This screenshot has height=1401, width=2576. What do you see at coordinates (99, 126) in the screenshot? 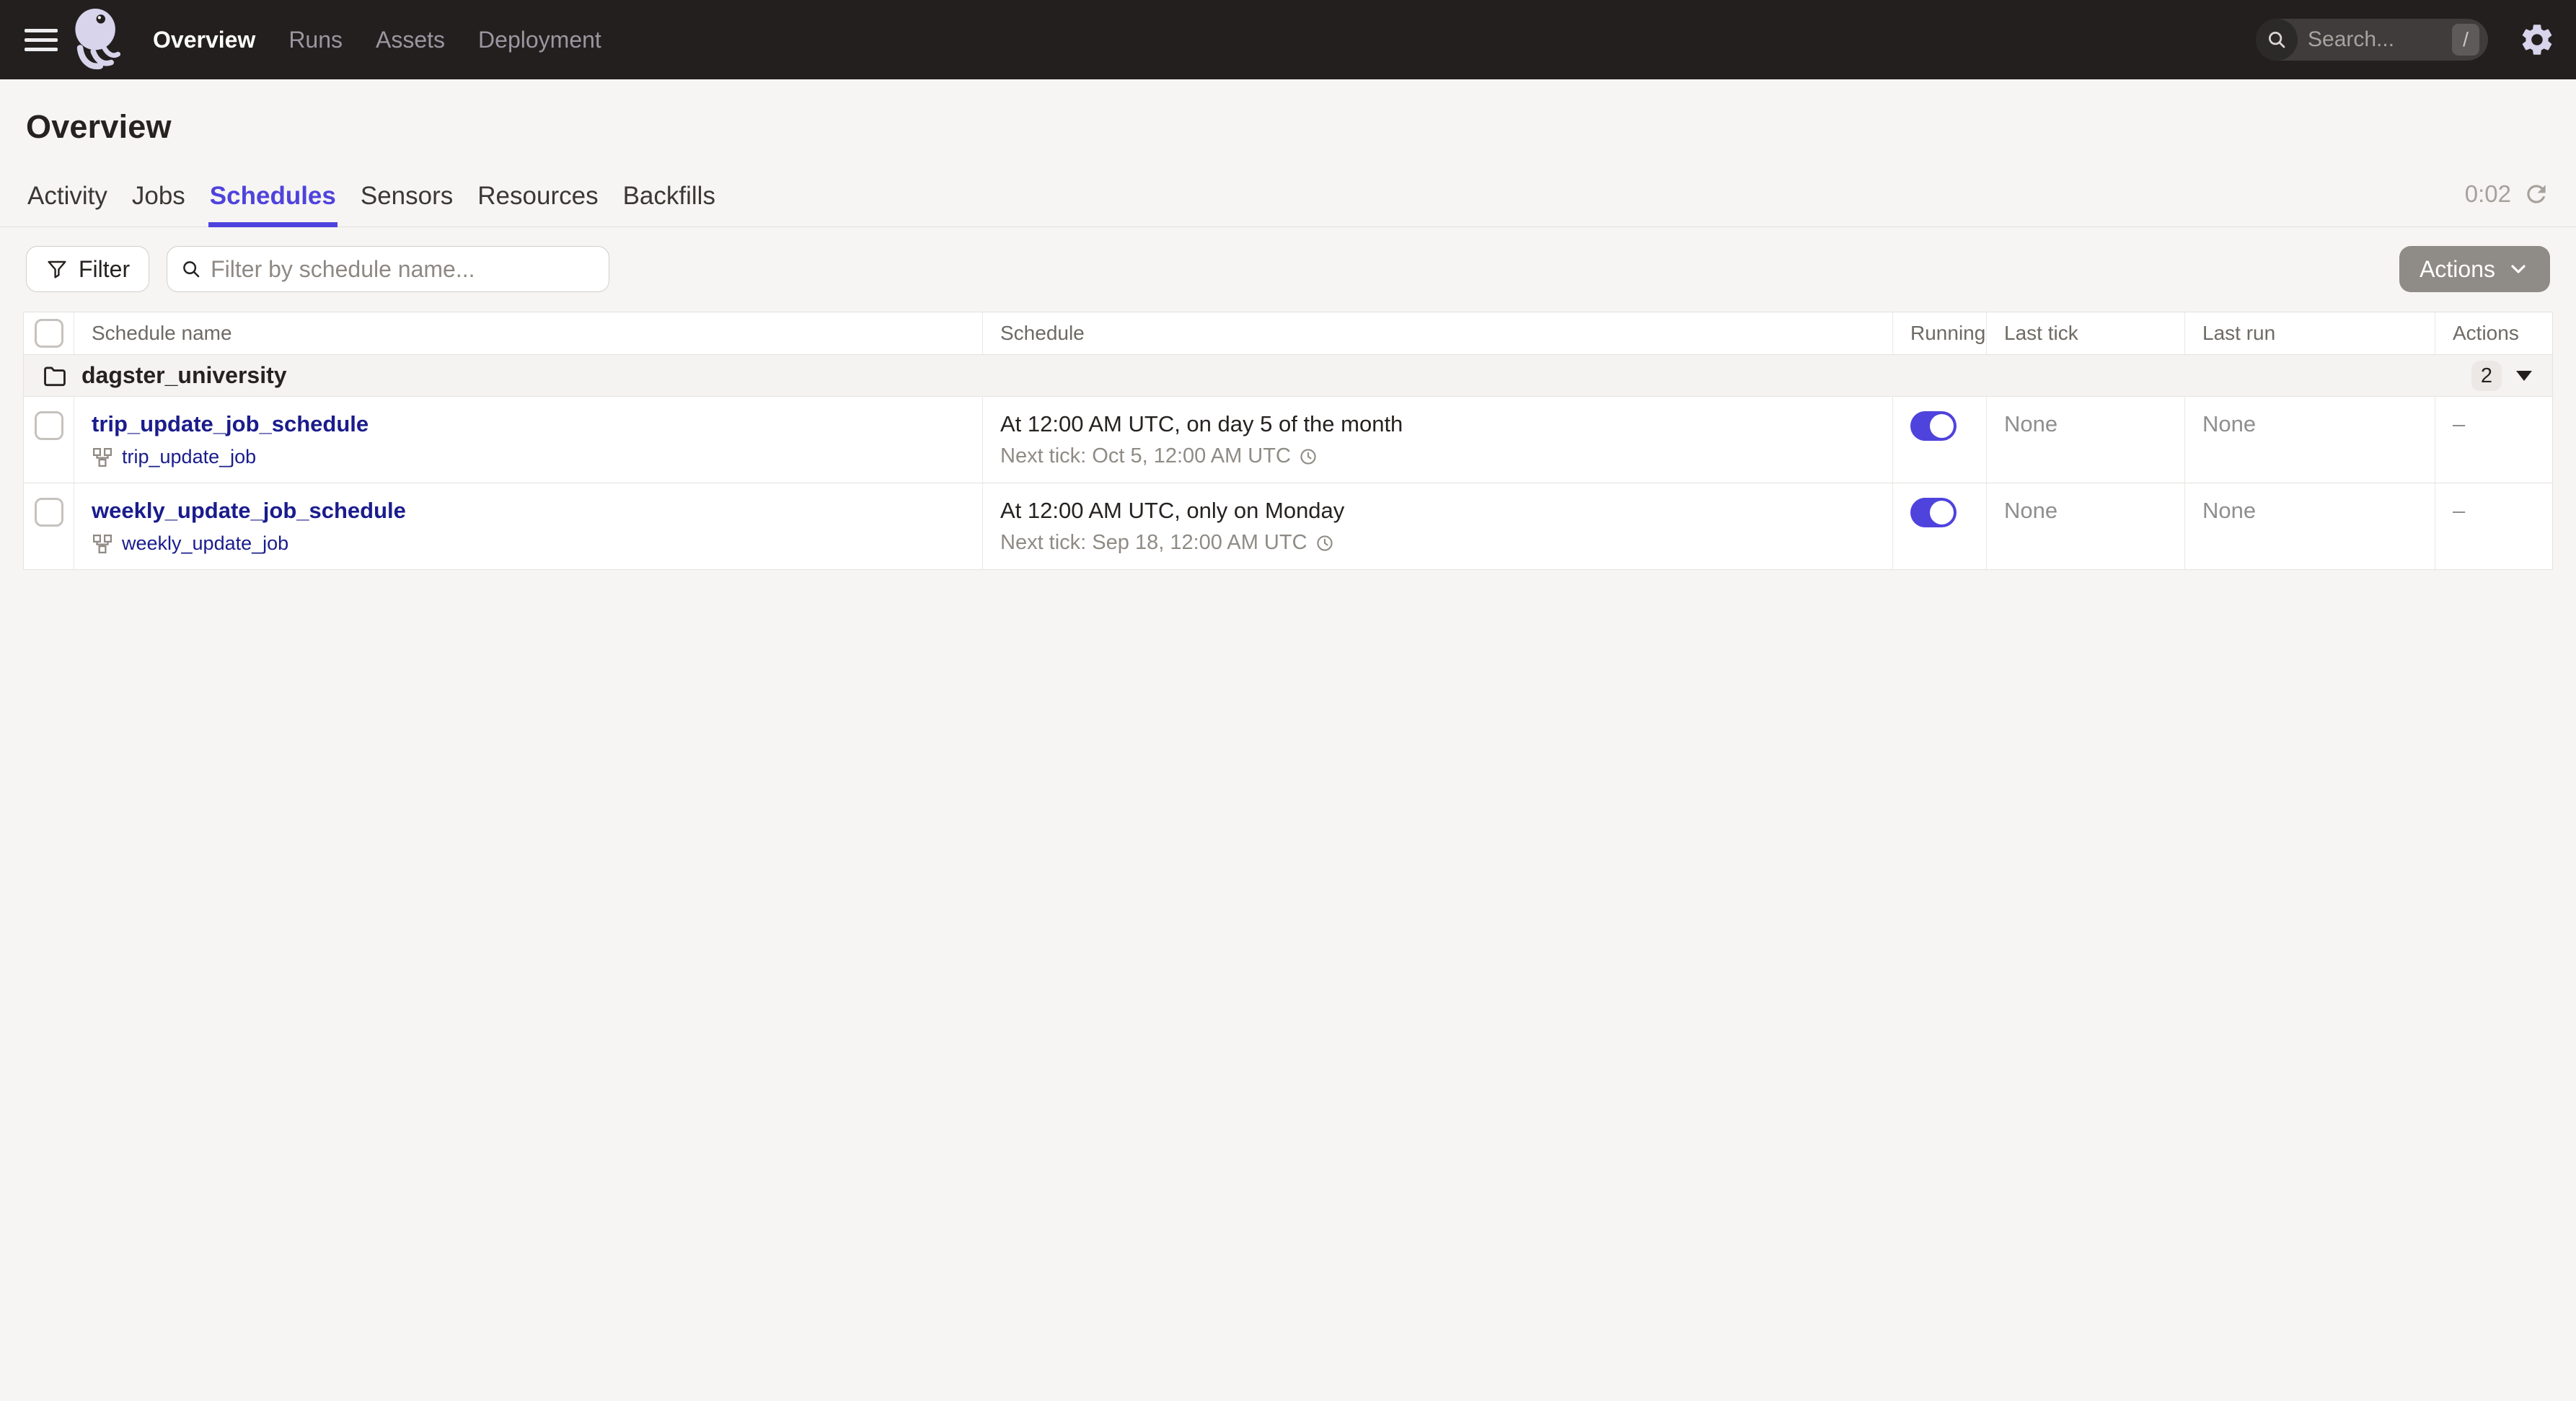
I see `page-title: Overview` at bounding box center [99, 126].